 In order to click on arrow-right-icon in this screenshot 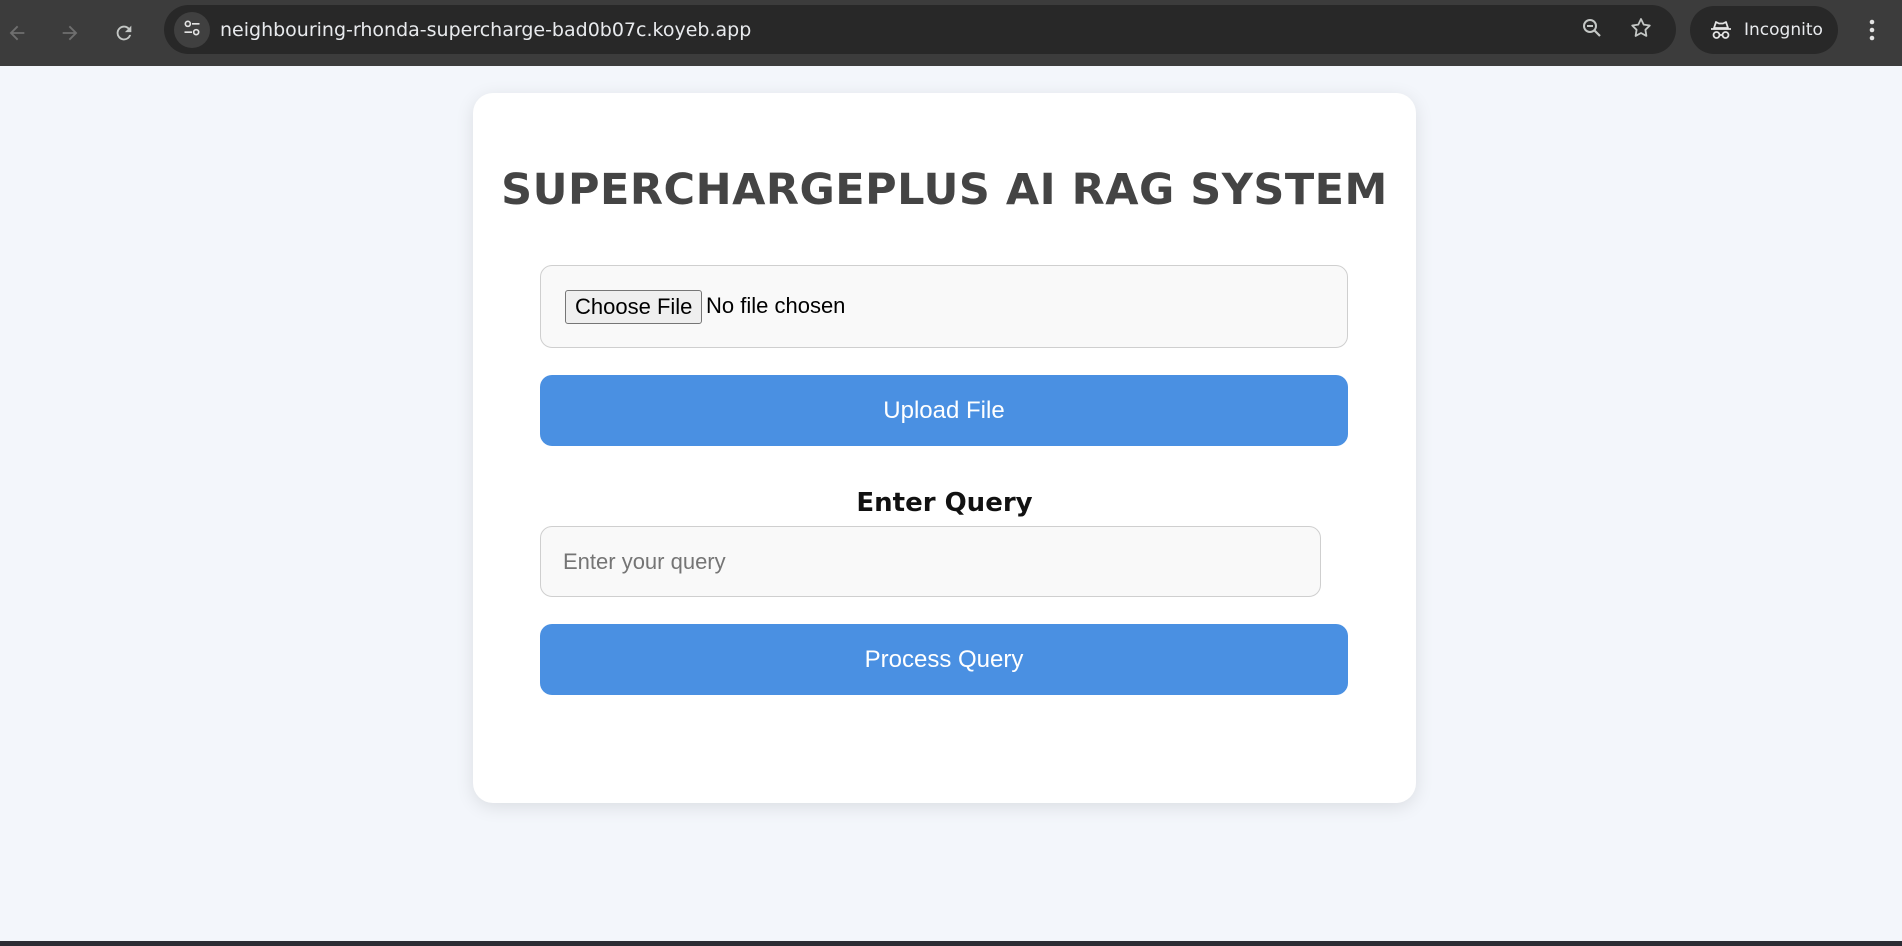, I will do `click(70, 33)`.